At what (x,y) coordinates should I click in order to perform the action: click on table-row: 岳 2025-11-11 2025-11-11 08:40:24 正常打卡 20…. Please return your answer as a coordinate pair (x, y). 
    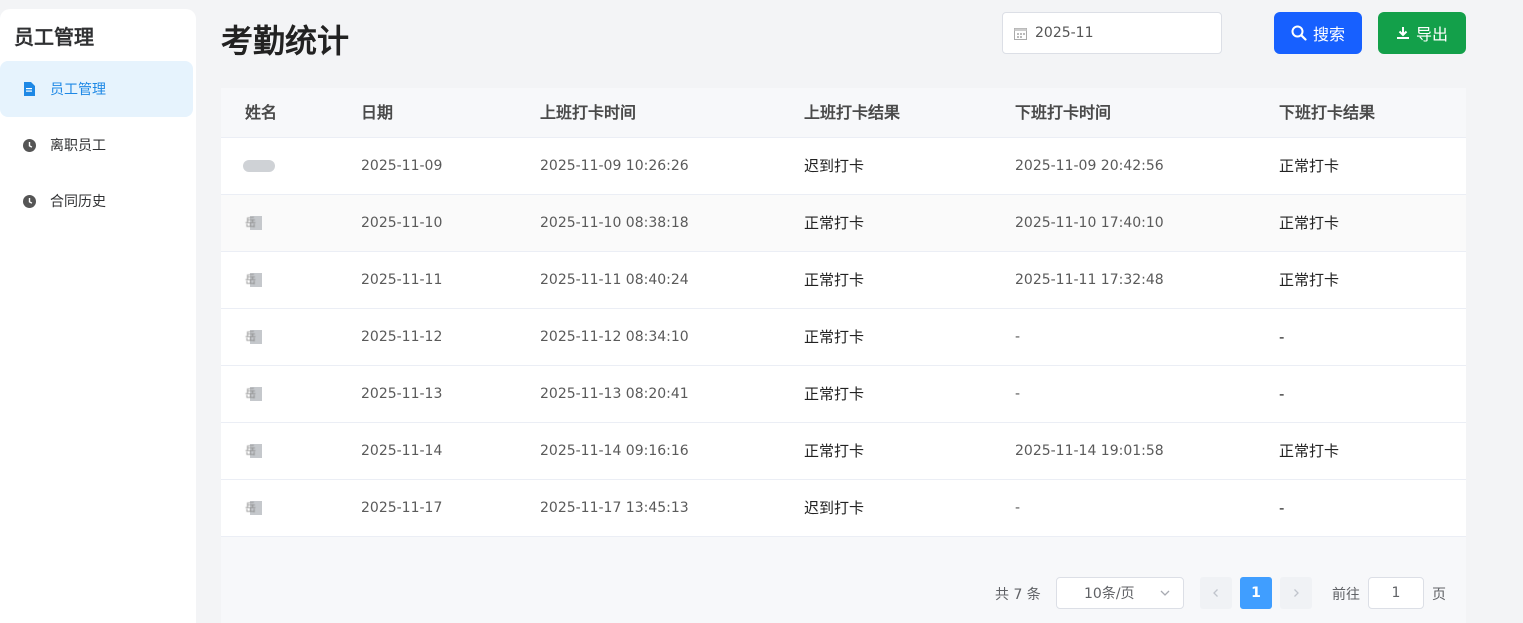
    Looking at the image, I should click on (843, 280).